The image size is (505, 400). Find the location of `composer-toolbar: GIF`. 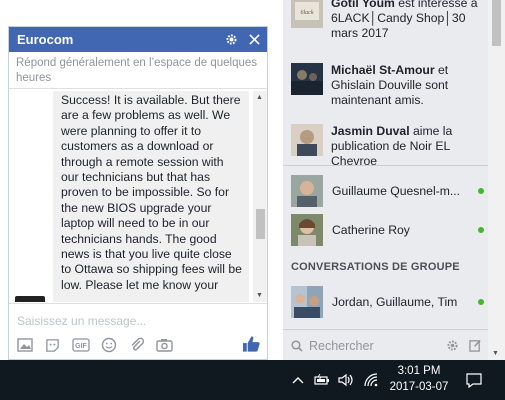

composer-toolbar: GIF is located at coordinates (94, 345).